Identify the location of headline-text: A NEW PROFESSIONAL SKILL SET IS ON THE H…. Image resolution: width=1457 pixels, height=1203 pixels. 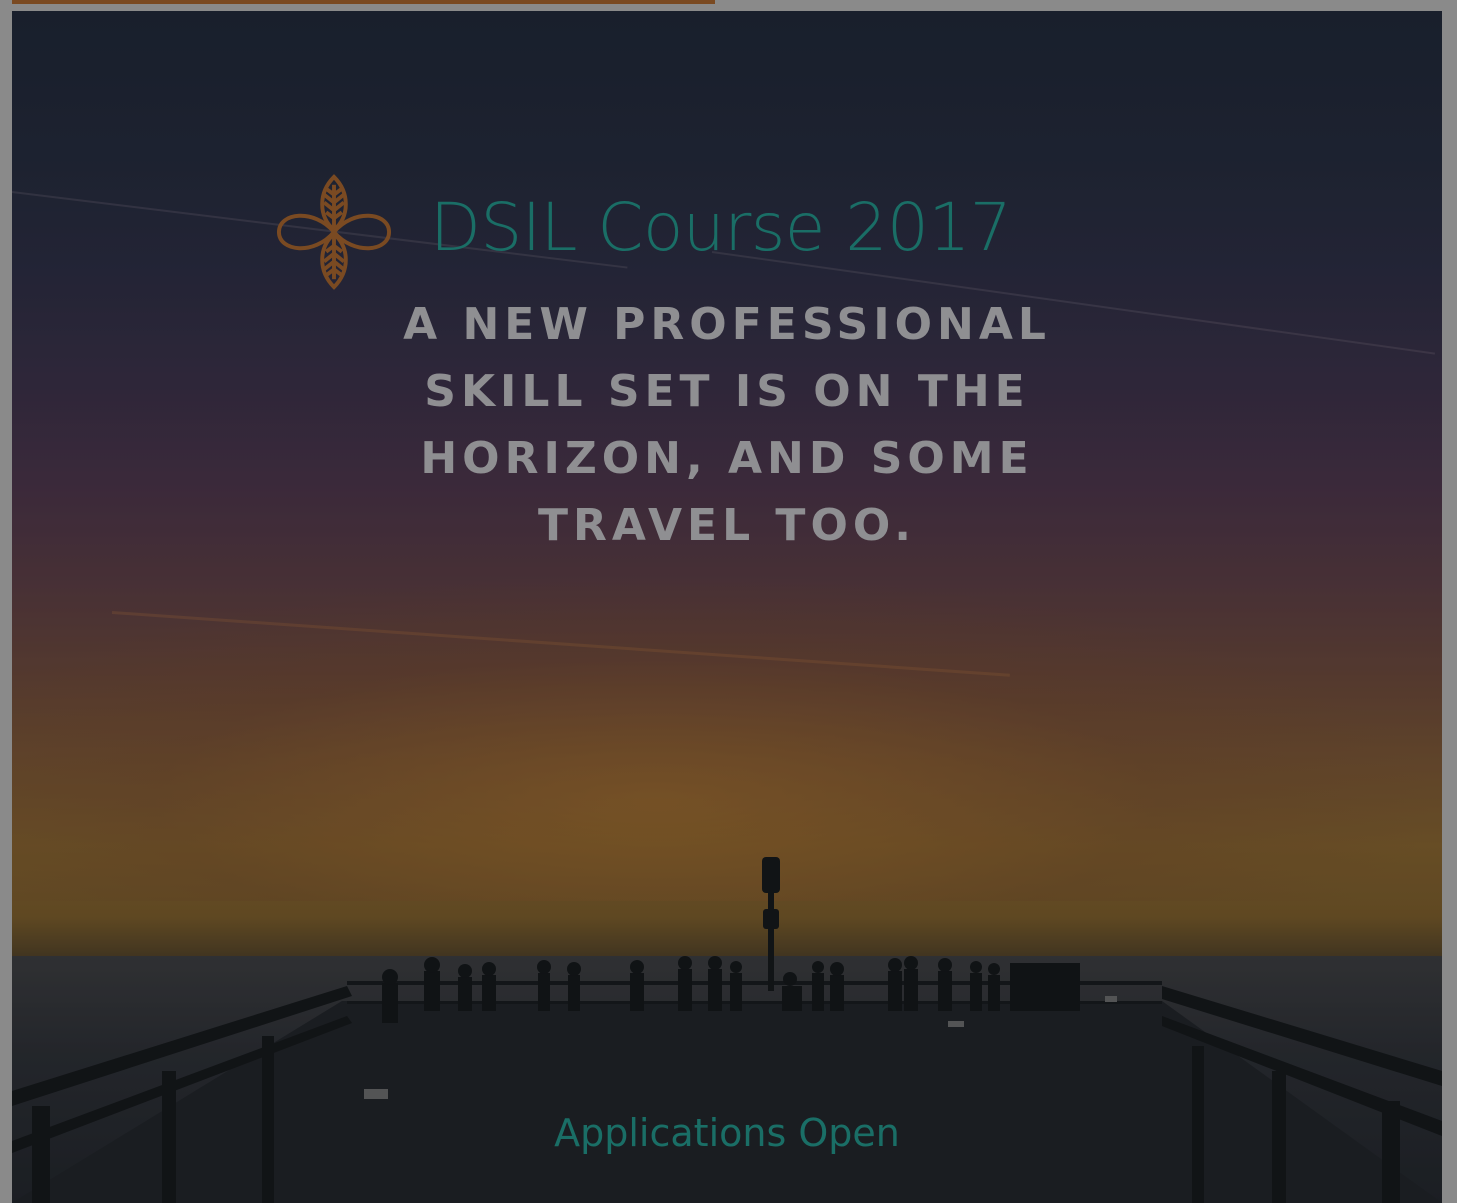
(727, 425).